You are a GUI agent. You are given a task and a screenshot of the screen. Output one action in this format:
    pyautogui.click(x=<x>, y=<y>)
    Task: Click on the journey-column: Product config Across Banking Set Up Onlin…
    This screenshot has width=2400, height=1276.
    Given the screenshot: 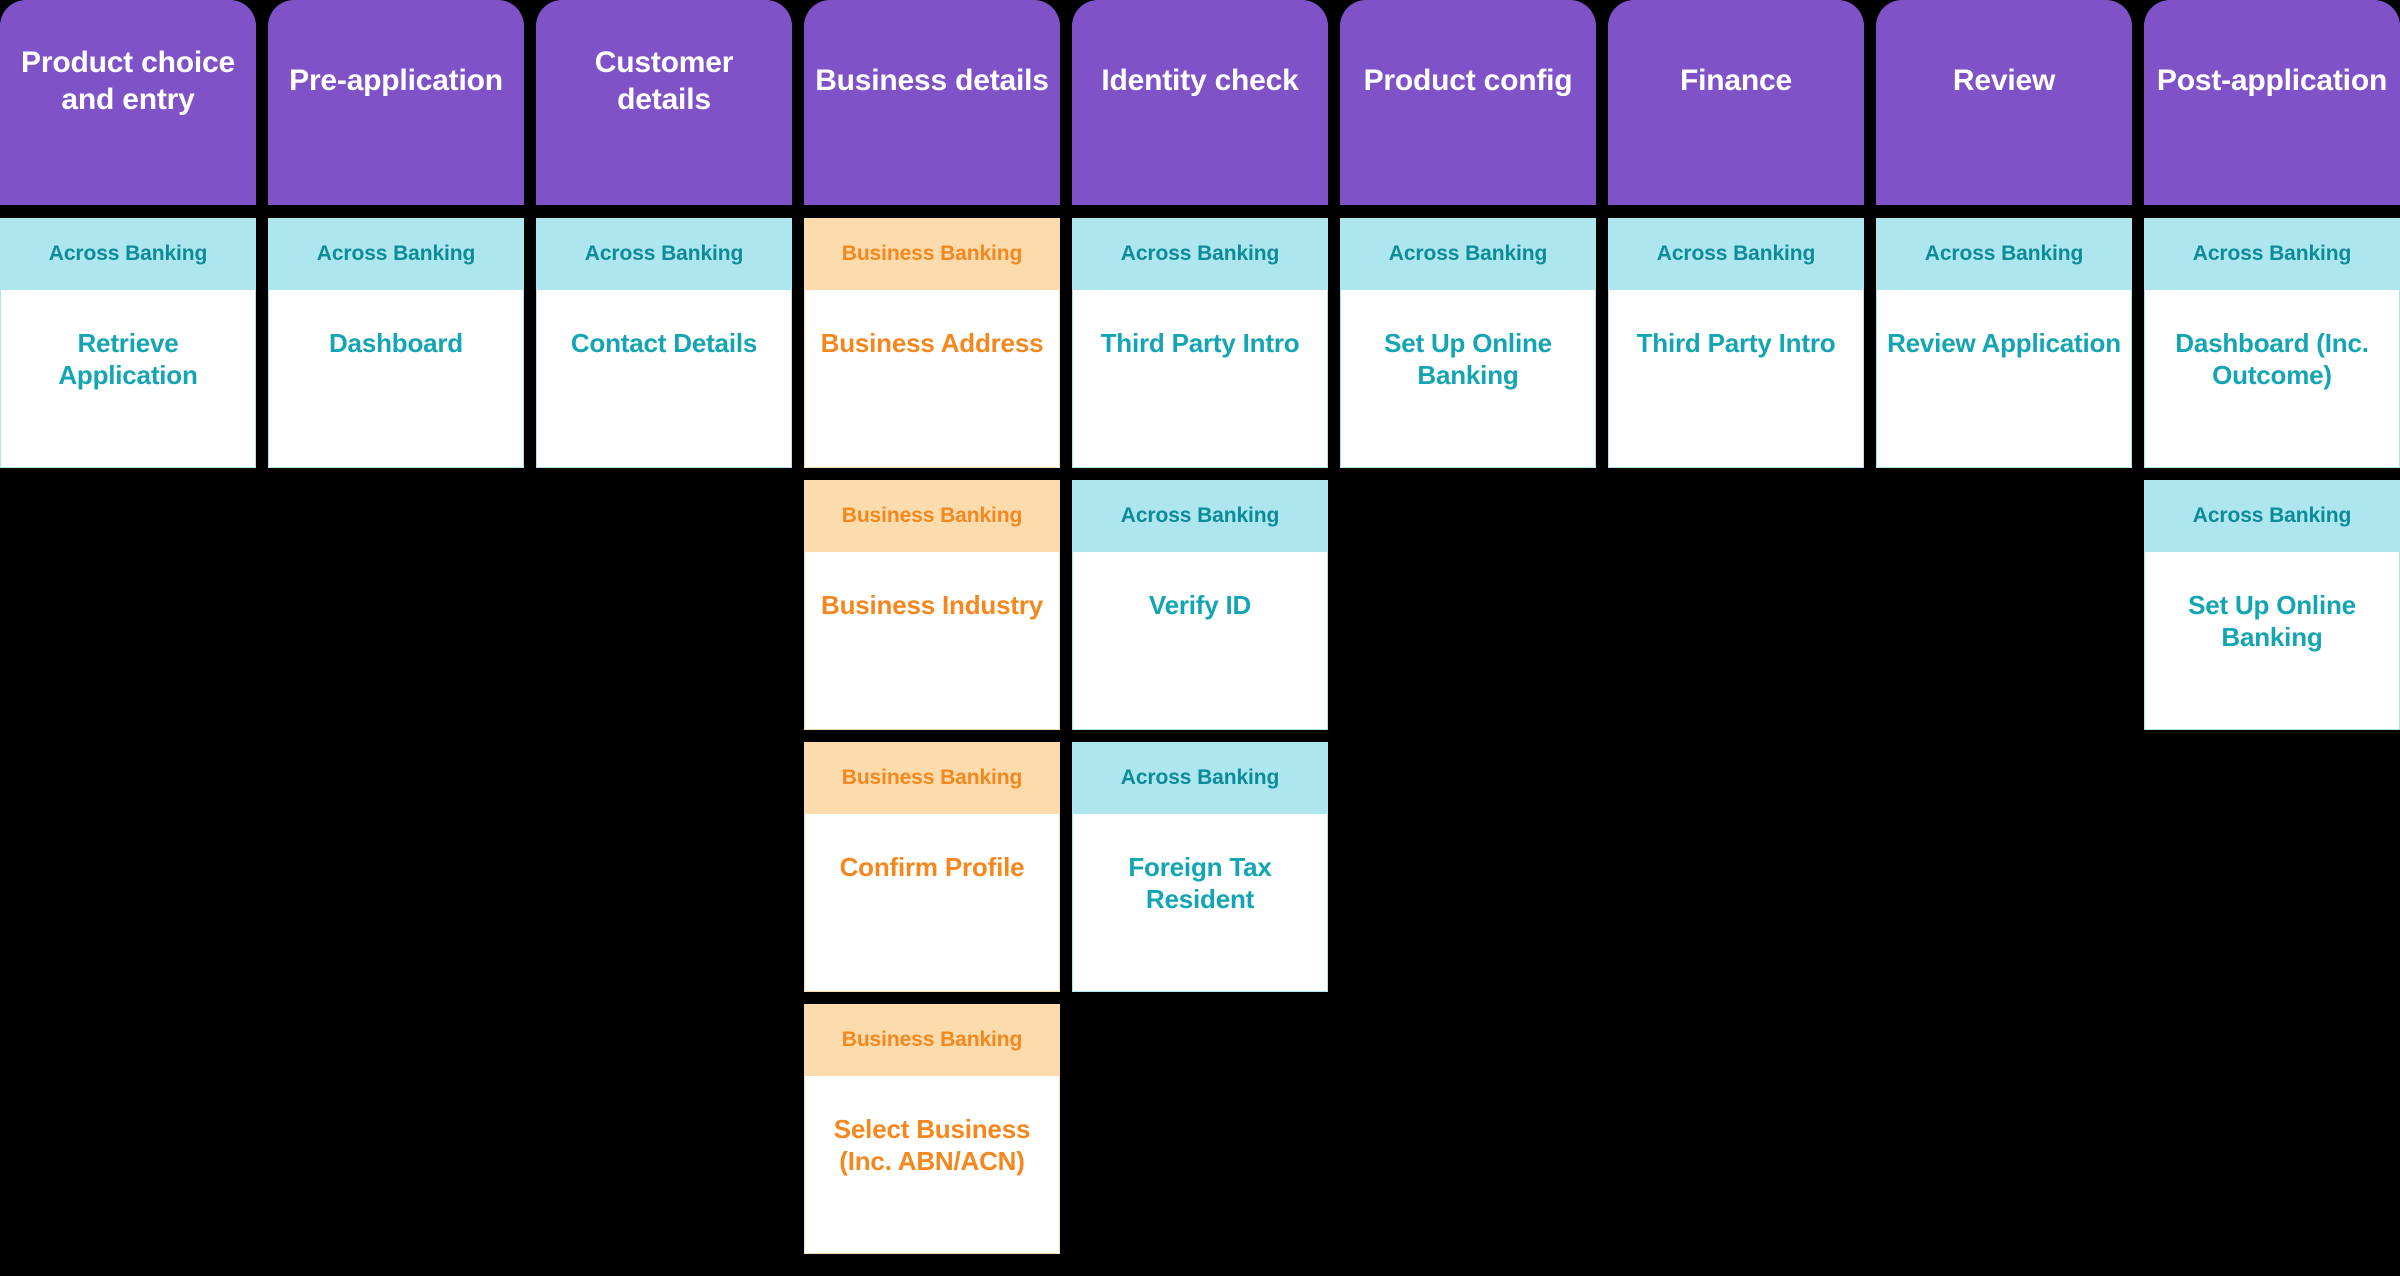 What is the action you would take?
    pyautogui.click(x=1468, y=240)
    